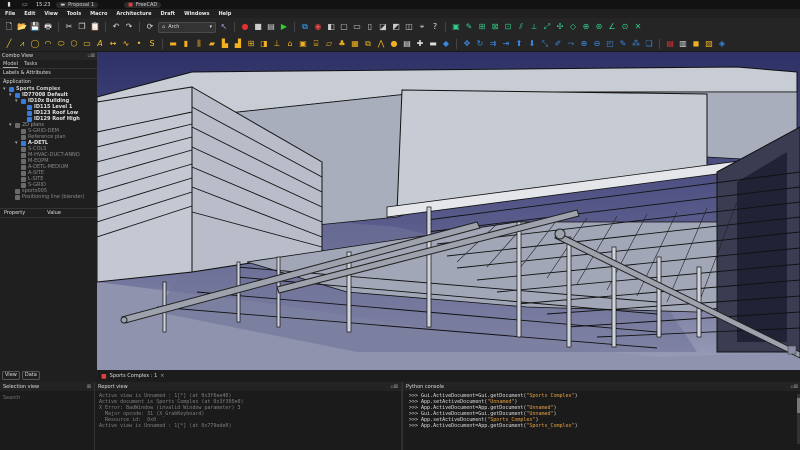 The width and height of the screenshot is (800, 450). I want to click on fence-icon: ⧉, so click(368, 44).